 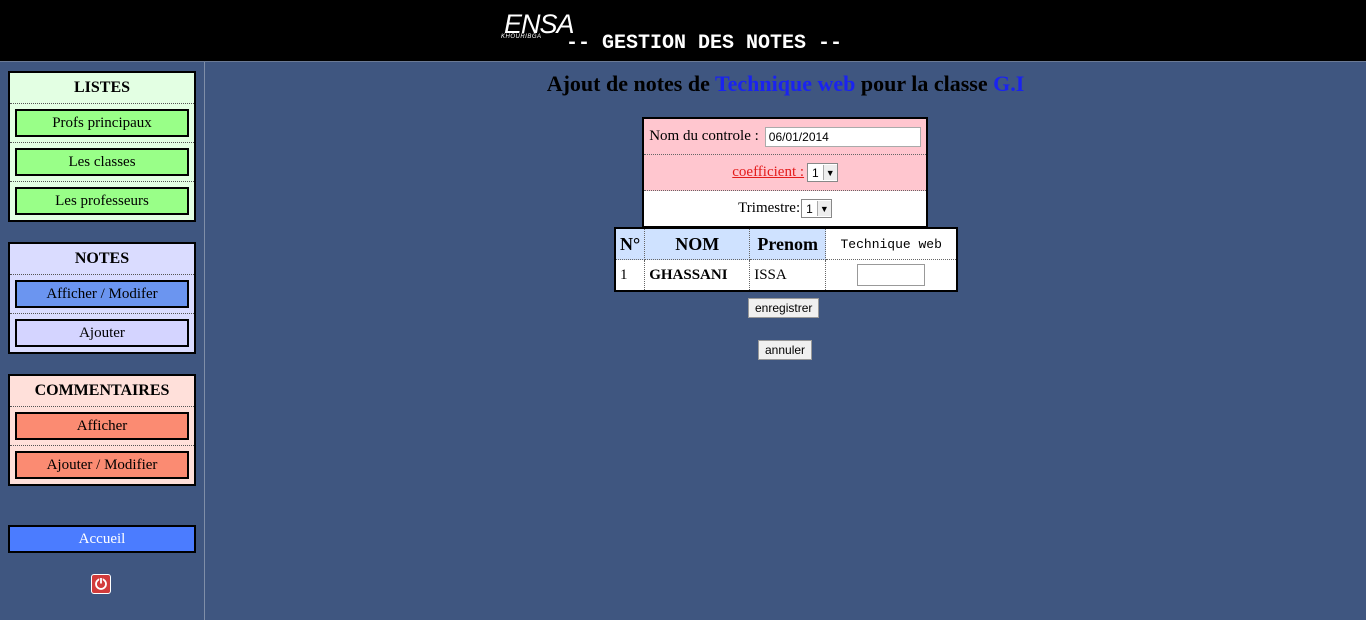 What do you see at coordinates (769, 208) in the screenshot?
I see `trimestre-label: Trimestre:` at bounding box center [769, 208].